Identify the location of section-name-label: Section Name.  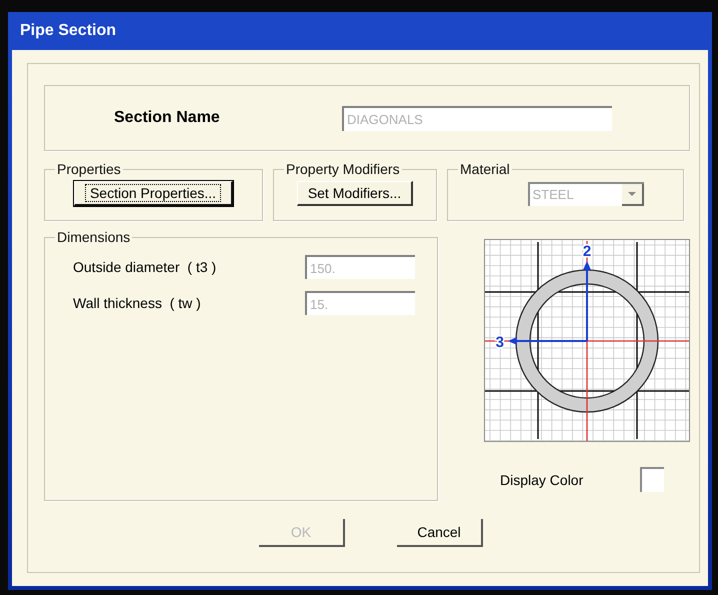
(167, 118).